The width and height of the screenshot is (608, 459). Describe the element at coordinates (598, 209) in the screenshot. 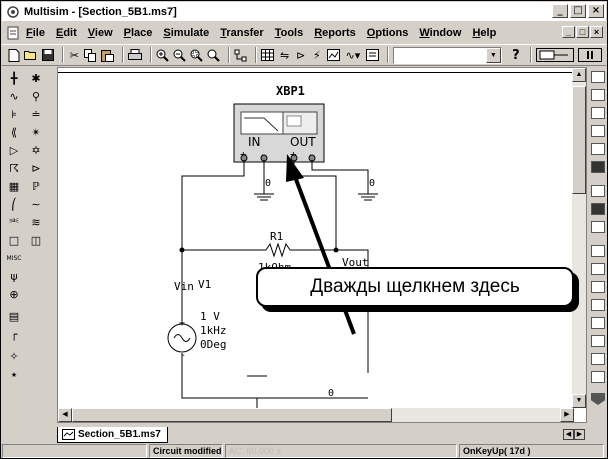

I see `word-generator-icon` at that location.